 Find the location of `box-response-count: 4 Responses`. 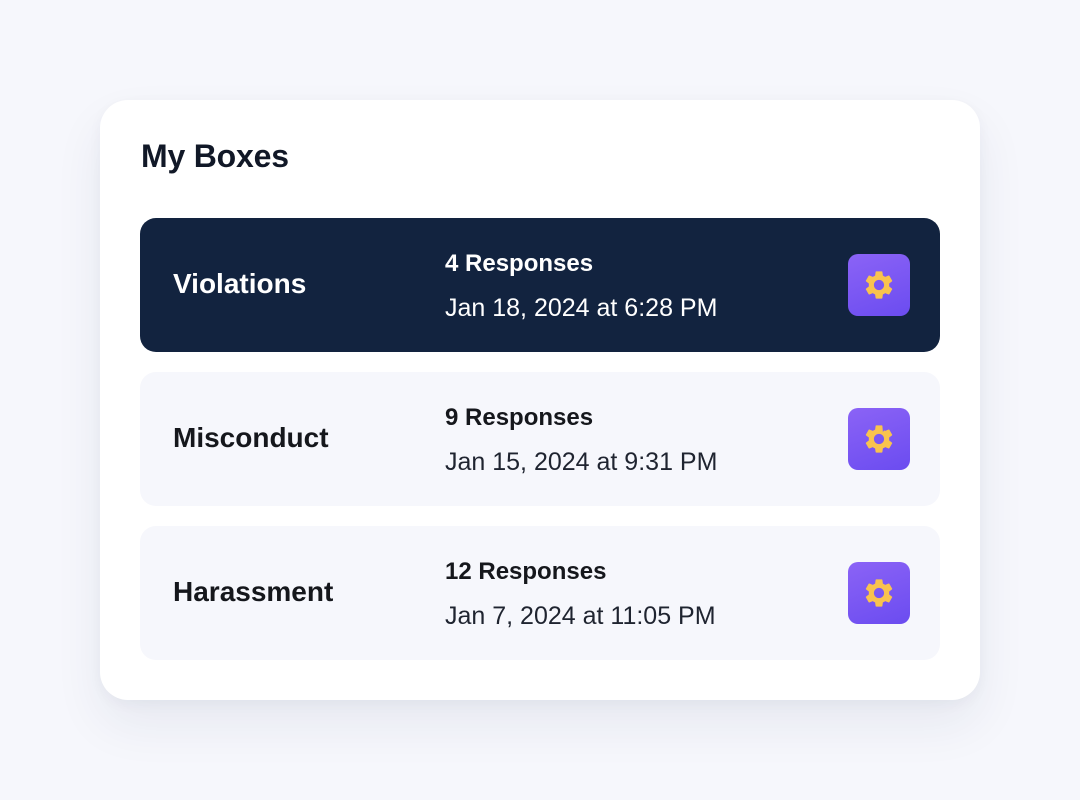

box-response-count: 4 Responses is located at coordinates (519, 263).